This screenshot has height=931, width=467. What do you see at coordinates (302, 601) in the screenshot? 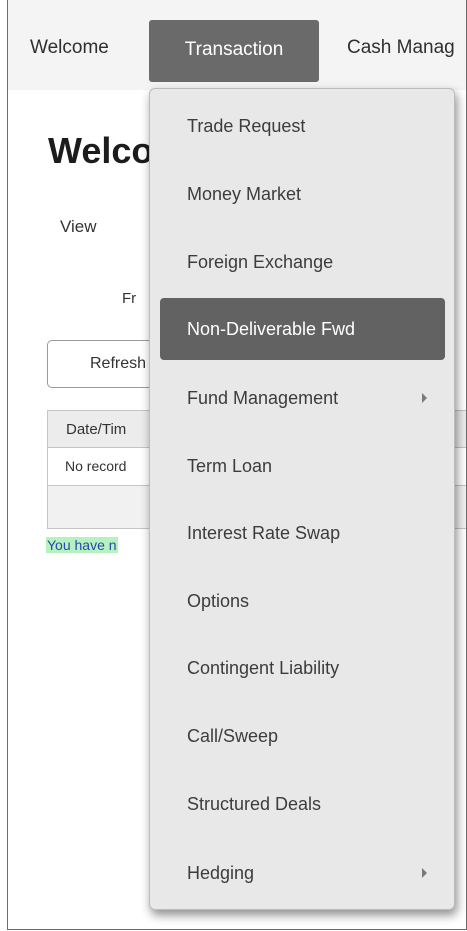
I see `menu-item-options: Options` at bounding box center [302, 601].